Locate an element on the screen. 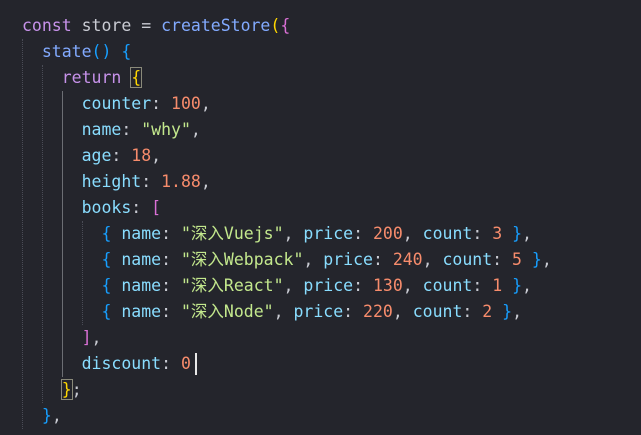  code-token: 1.88 is located at coordinates (181, 181).